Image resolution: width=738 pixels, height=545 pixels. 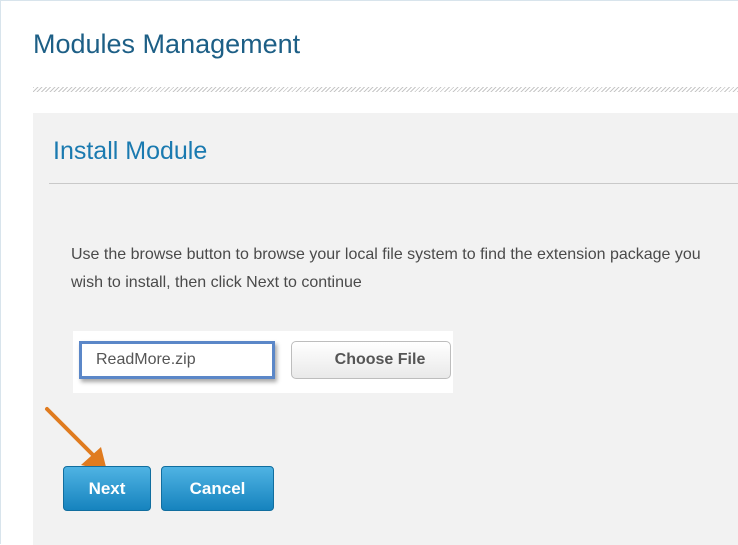 I want to click on cancel-button: Cancel, so click(x=217, y=488).